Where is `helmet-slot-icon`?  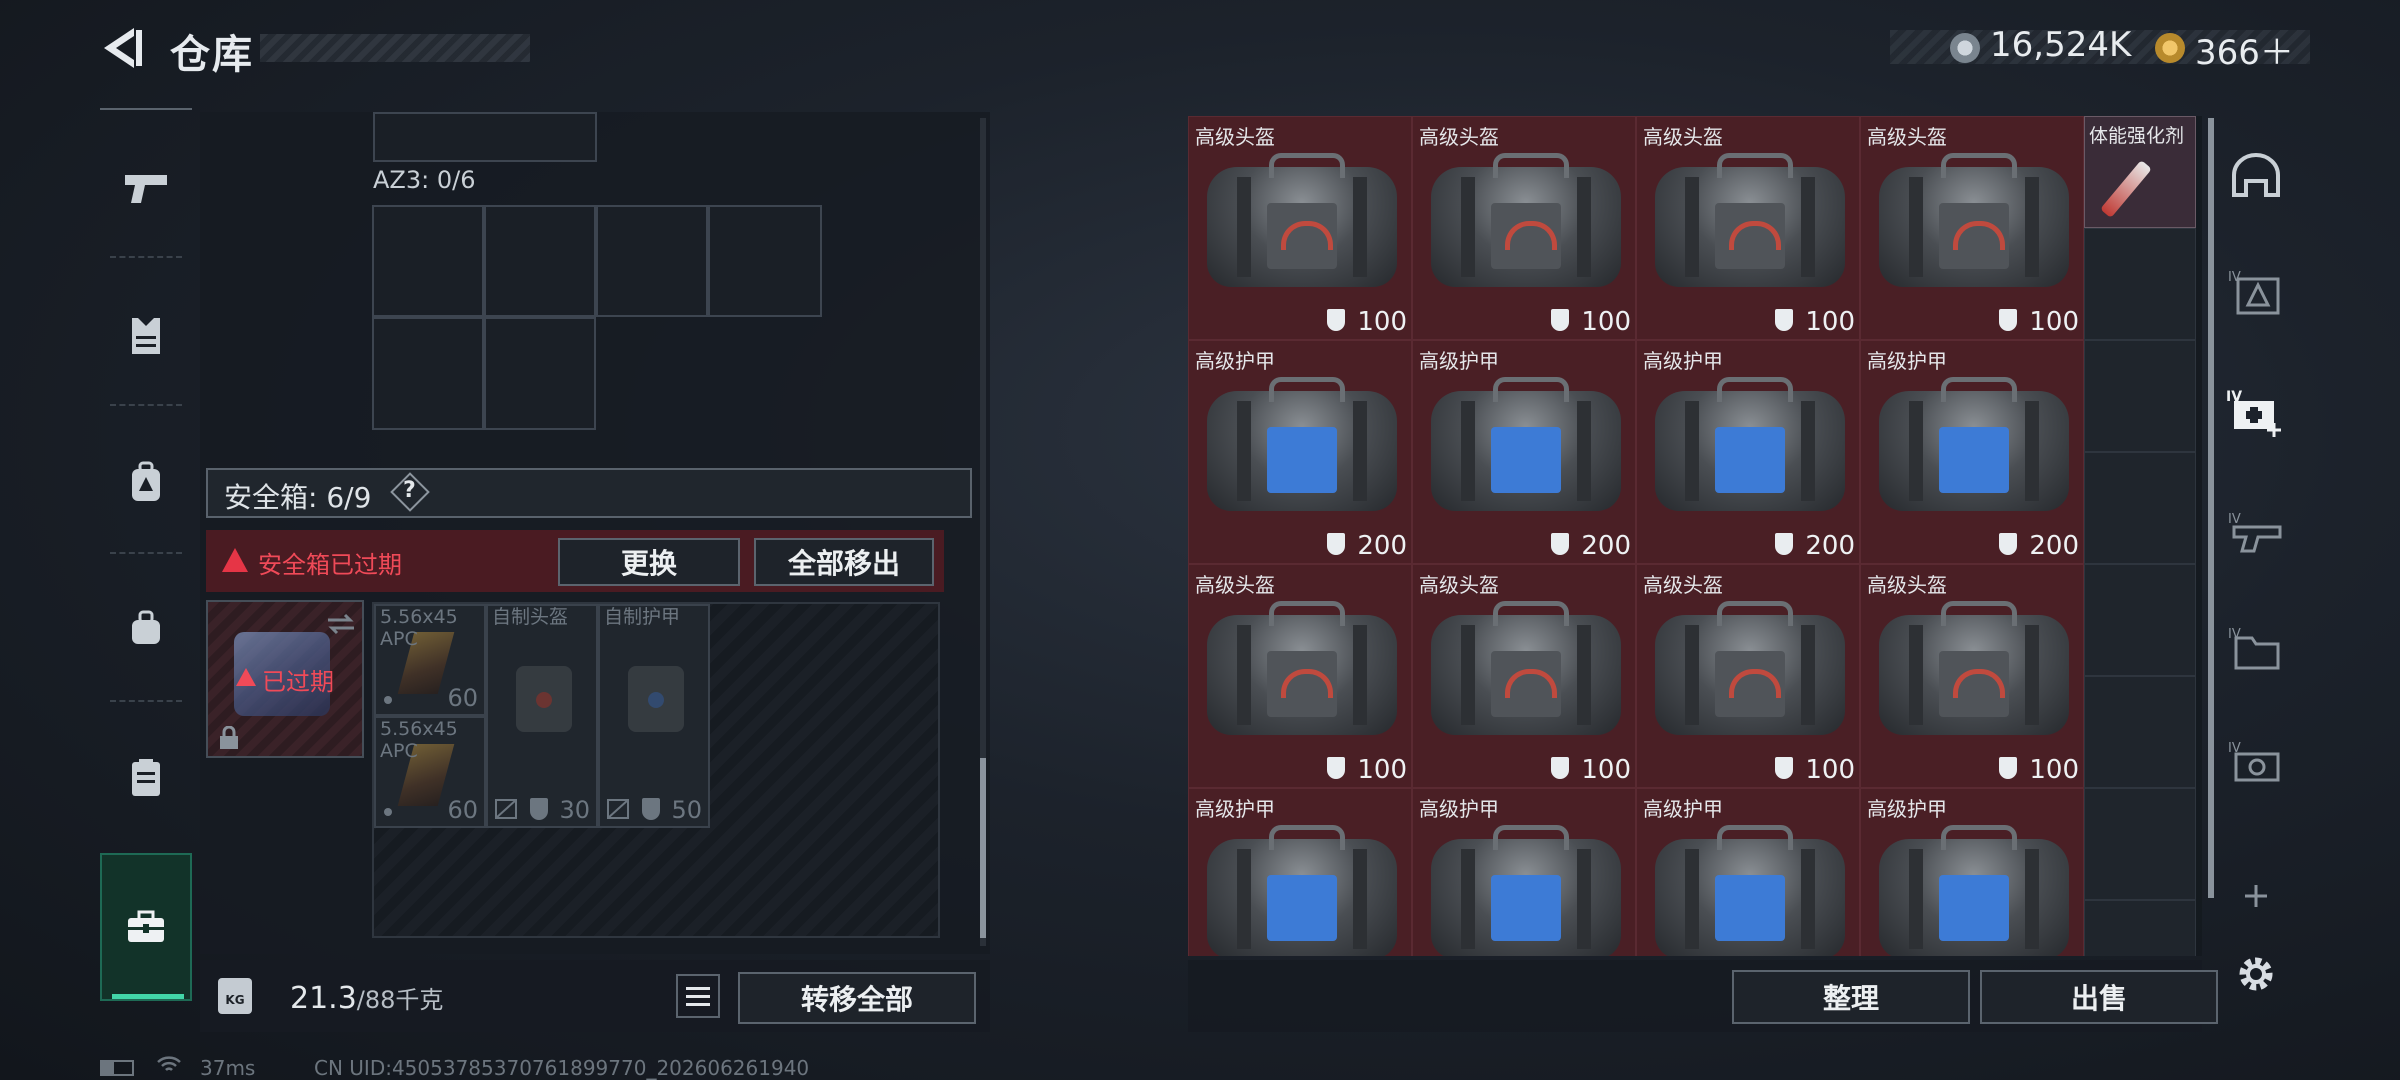
helmet-slot-icon is located at coordinates (2256, 175).